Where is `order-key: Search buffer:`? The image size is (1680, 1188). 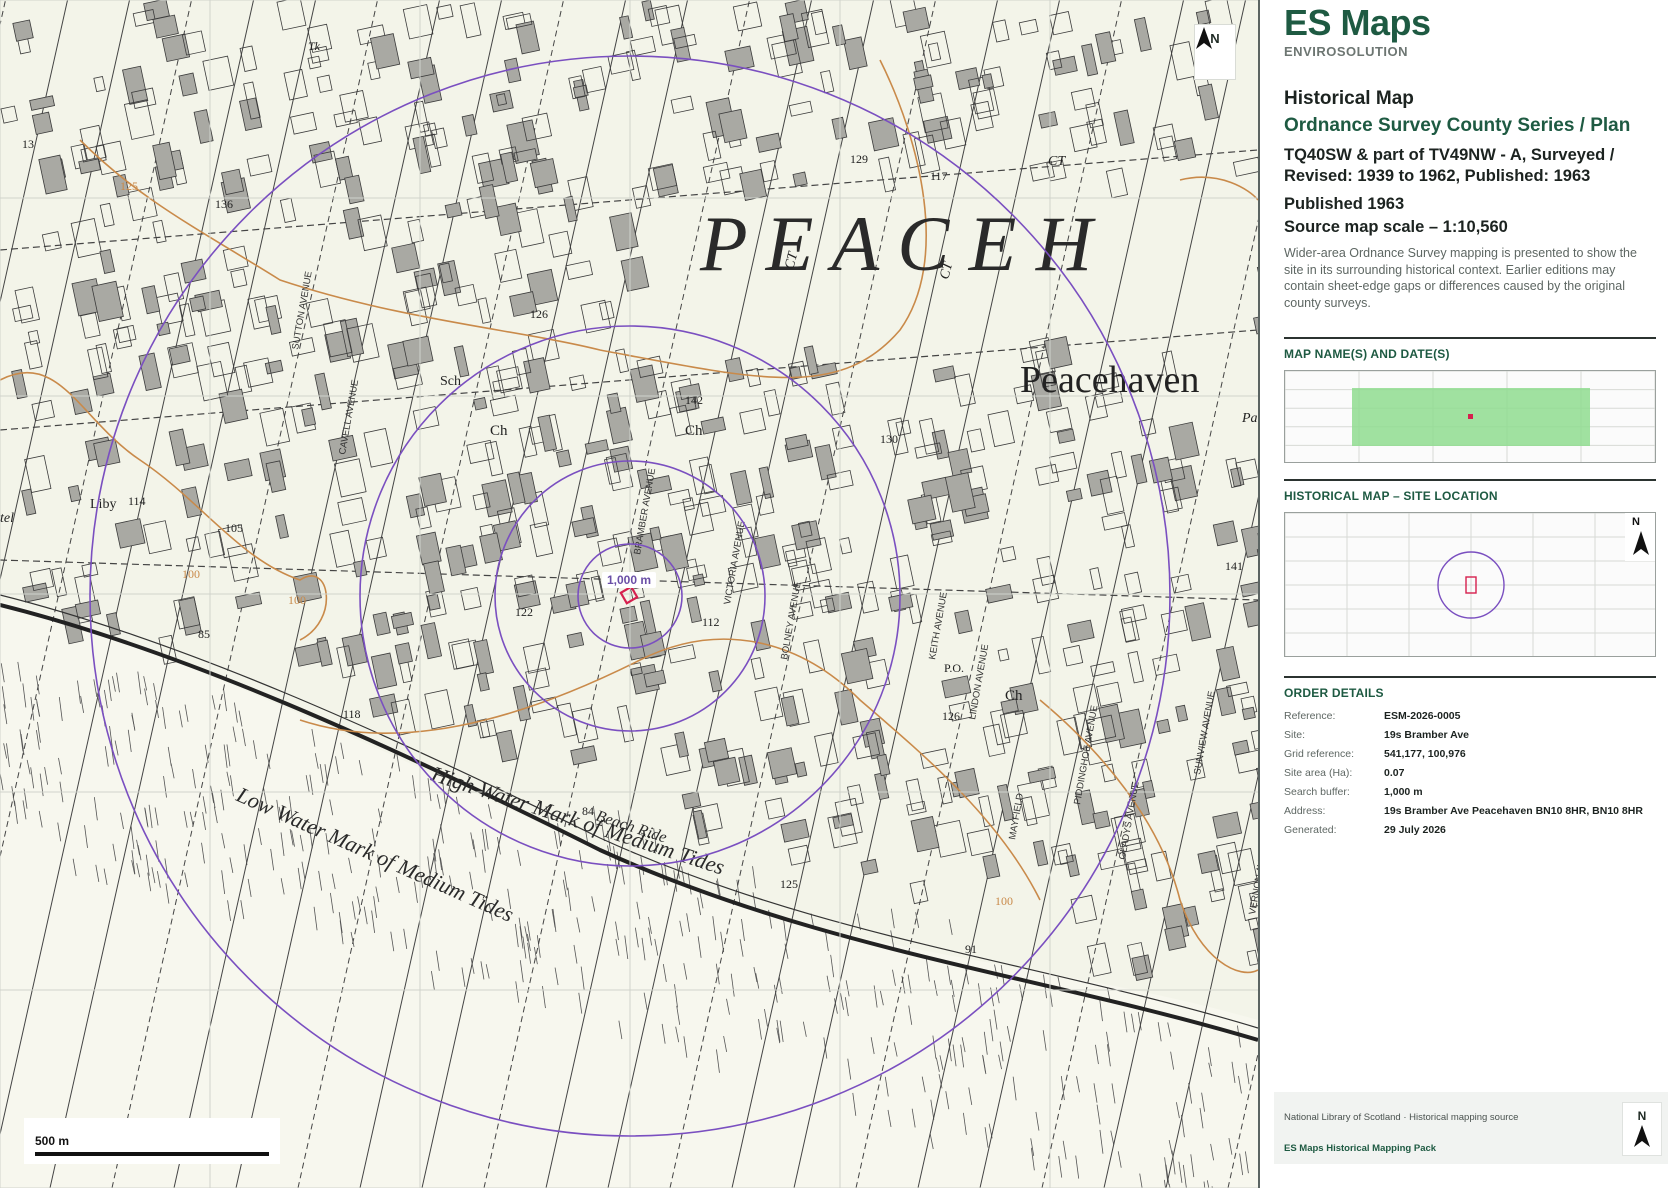 order-key: Search buffer: is located at coordinates (1317, 792).